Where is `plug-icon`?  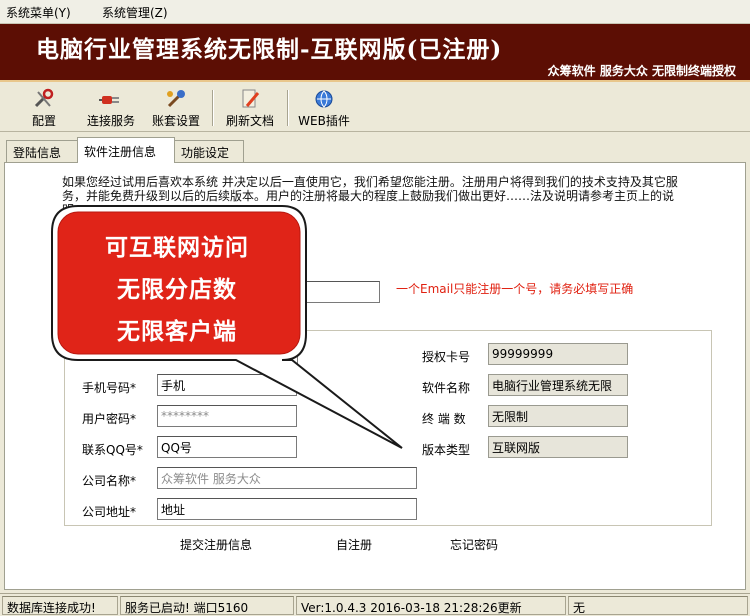 plug-icon is located at coordinates (109, 100).